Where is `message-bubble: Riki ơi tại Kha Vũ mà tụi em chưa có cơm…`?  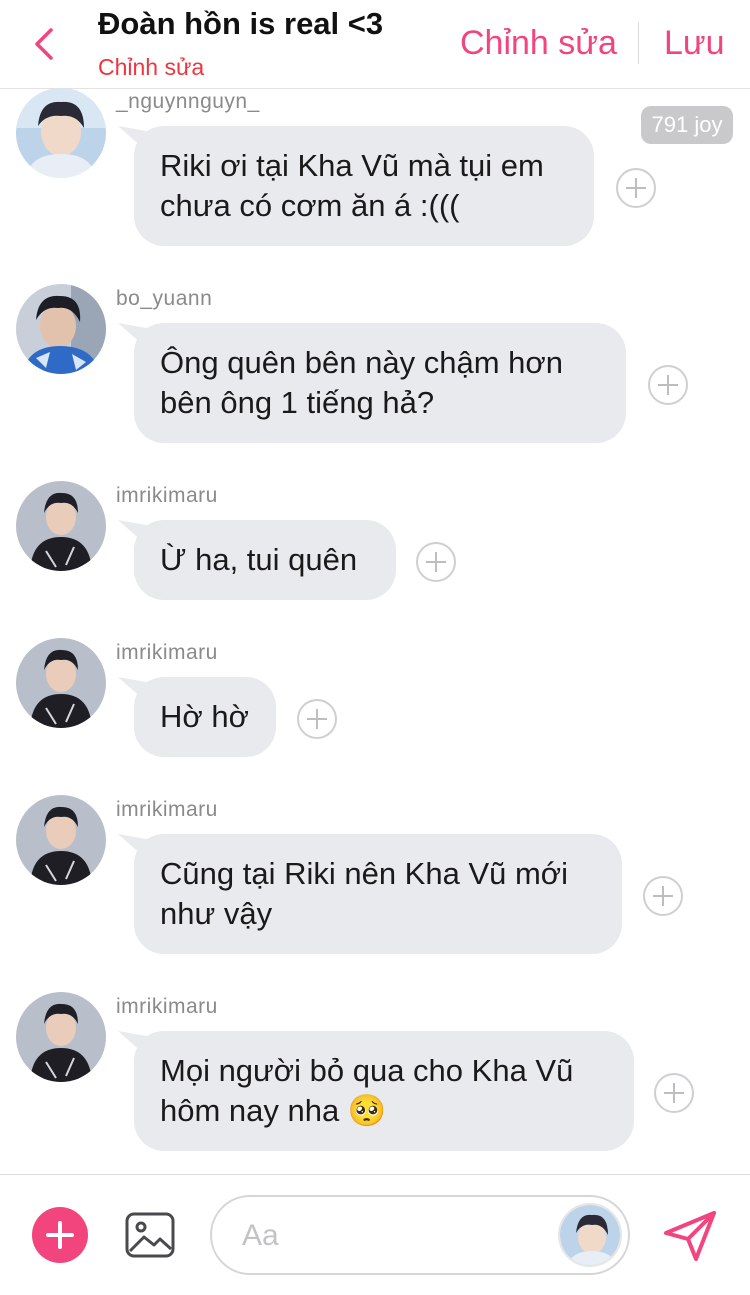
message-bubble: Riki ơi tại Kha Vũ mà tụi em chưa có cơm… is located at coordinates (364, 186).